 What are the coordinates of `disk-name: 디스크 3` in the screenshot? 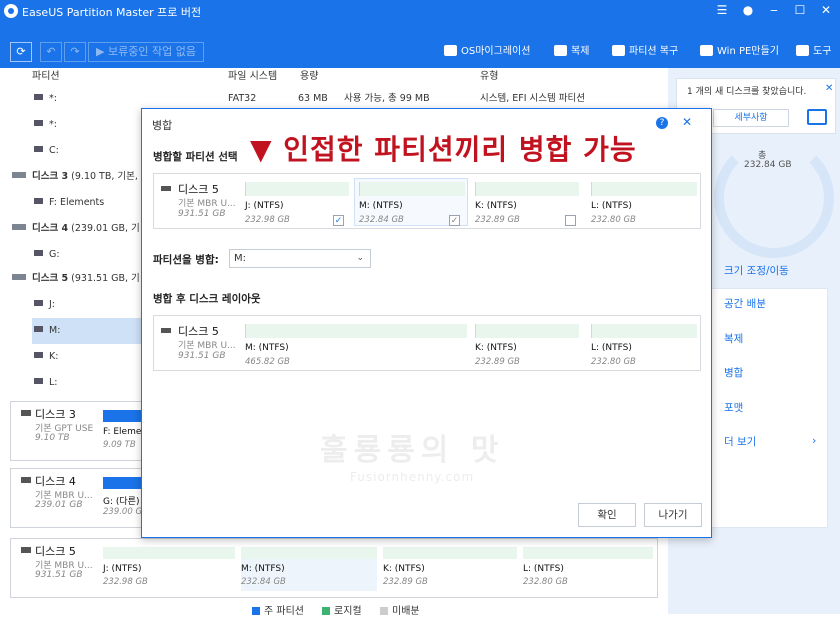 It's located at (50, 176).